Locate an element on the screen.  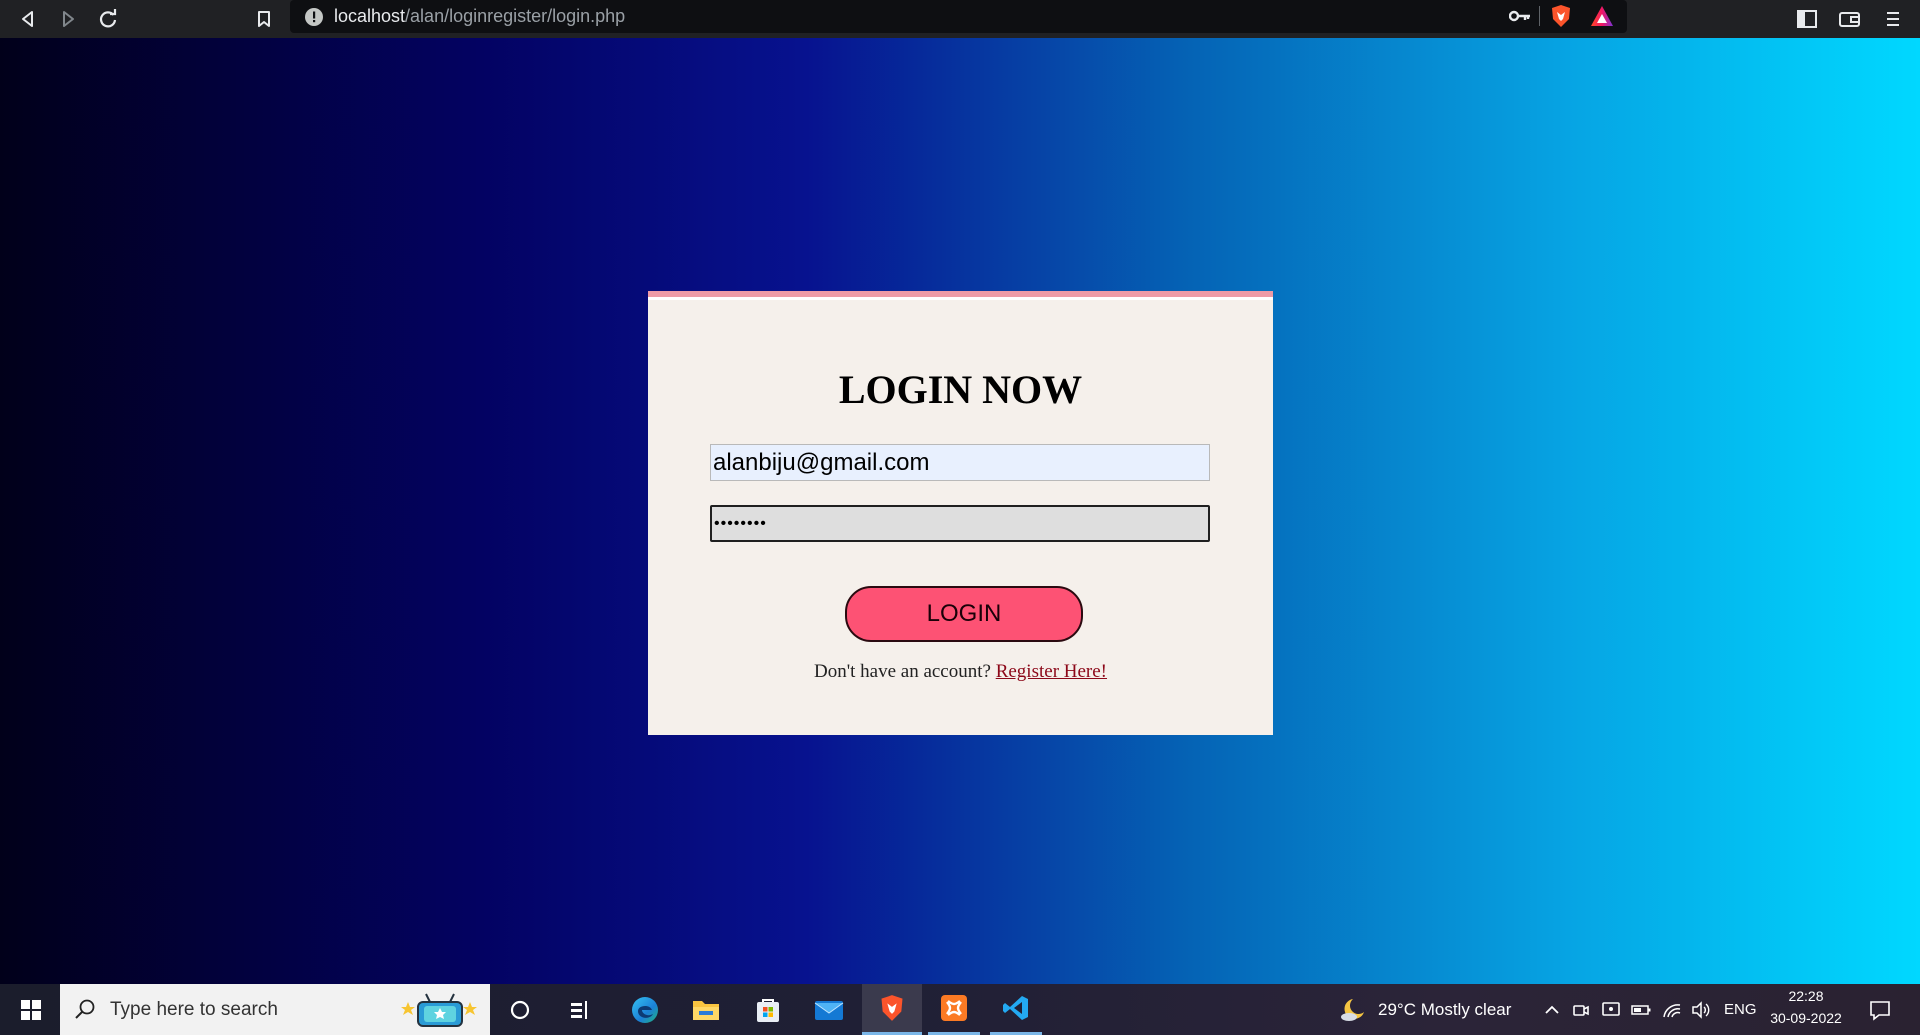
brave-shield-icon is located at coordinates (1561, 16).